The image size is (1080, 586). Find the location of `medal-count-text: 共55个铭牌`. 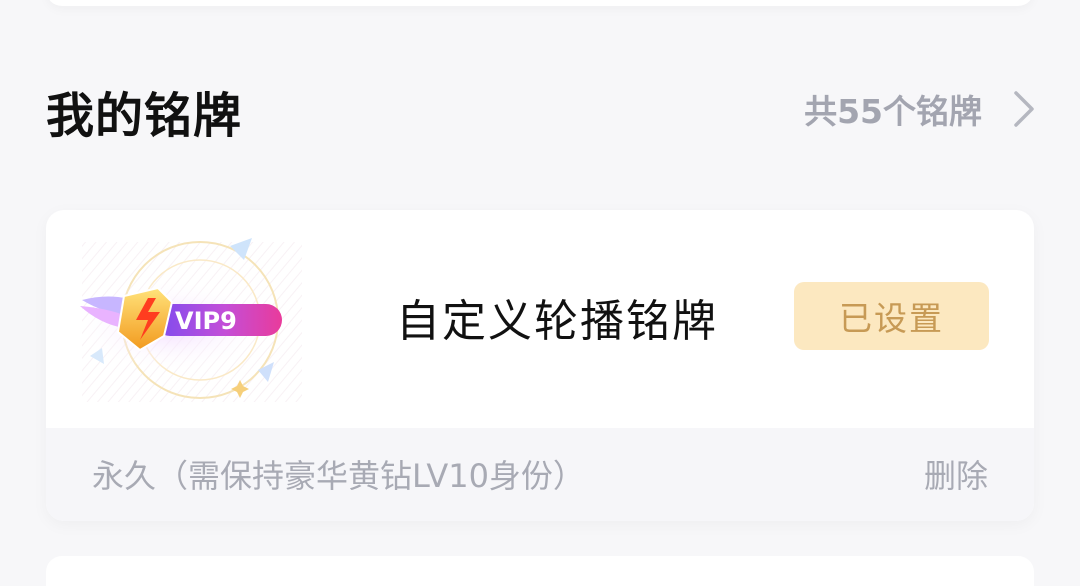

medal-count-text: 共55个铭牌 is located at coordinates (893, 111).